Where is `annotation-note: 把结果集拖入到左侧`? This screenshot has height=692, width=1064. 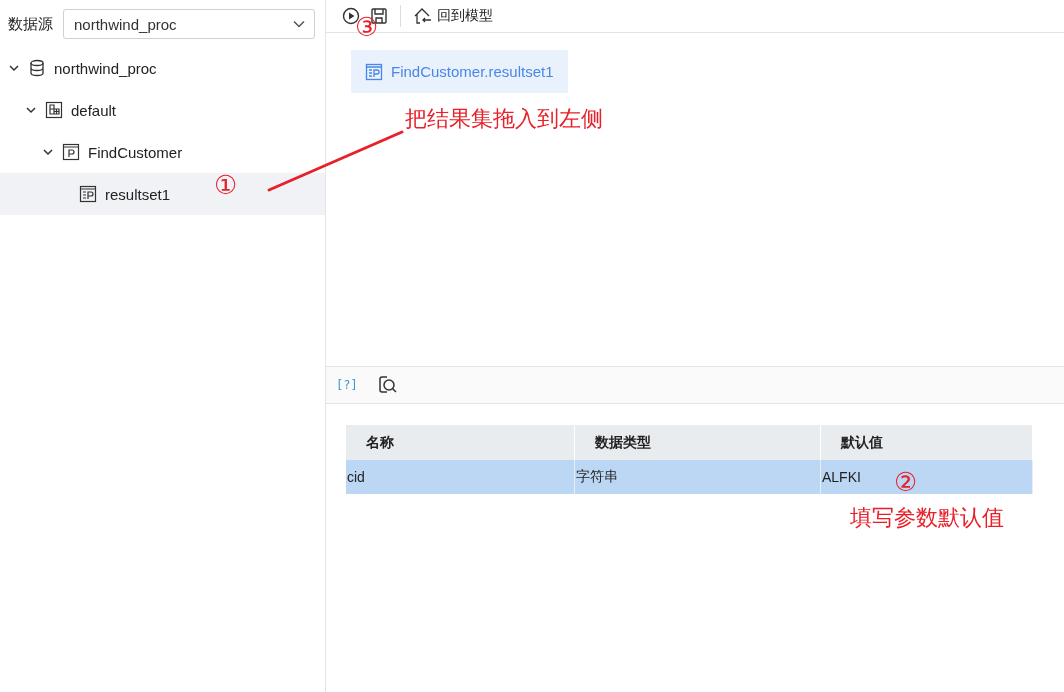 annotation-note: 把结果集拖入到左侧 is located at coordinates (504, 119).